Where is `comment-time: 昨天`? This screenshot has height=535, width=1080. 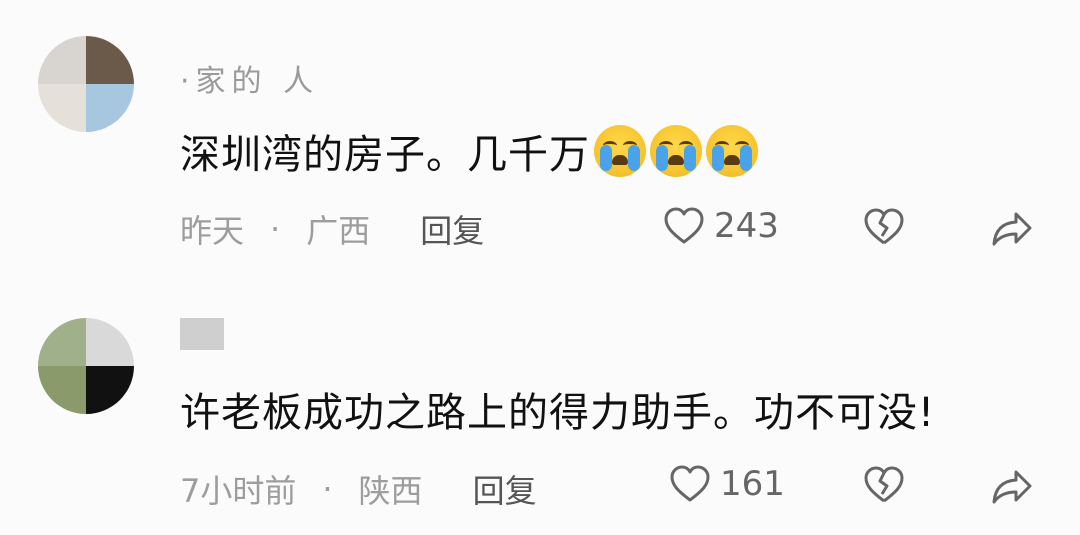
comment-time: 昨天 is located at coordinates (212, 231).